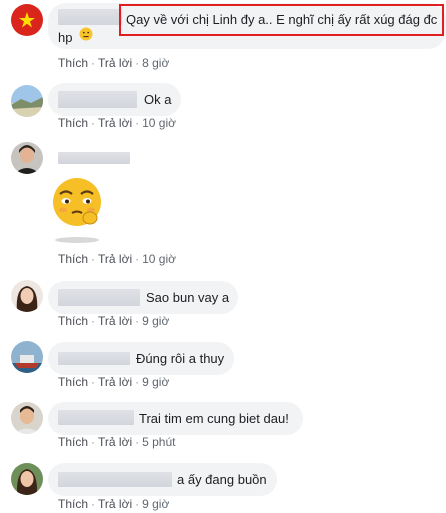 This screenshot has width=446, height=513. What do you see at coordinates (27, 20) in the screenshot?
I see `vietnam-flag-avatar` at bounding box center [27, 20].